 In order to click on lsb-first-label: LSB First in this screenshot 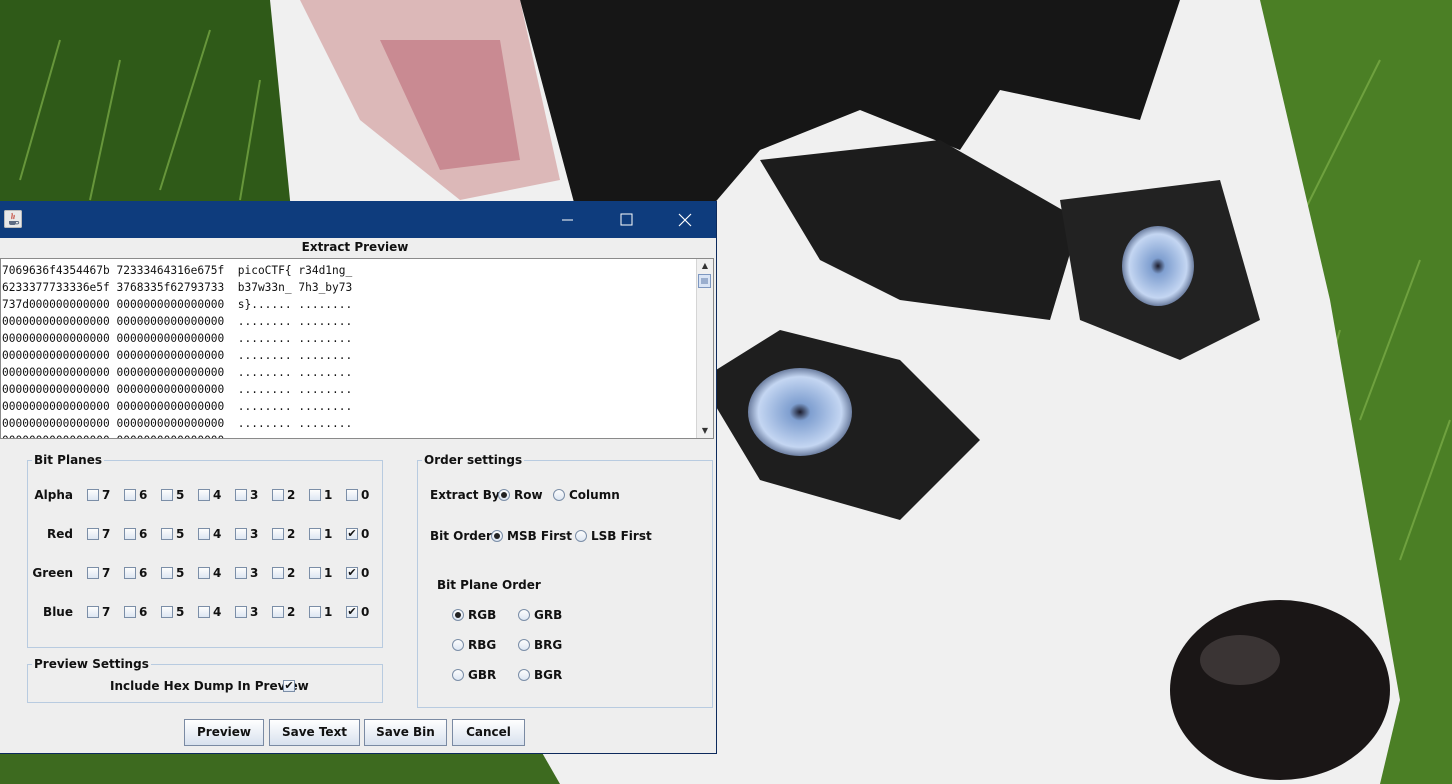, I will do `click(621, 536)`.